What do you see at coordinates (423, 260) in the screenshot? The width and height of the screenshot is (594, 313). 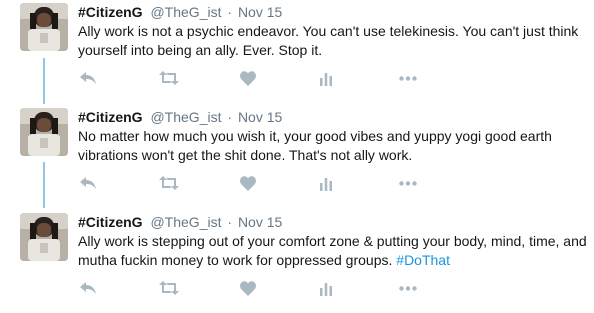 I see `hashtag-link: #DoThat` at bounding box center [423, 260].